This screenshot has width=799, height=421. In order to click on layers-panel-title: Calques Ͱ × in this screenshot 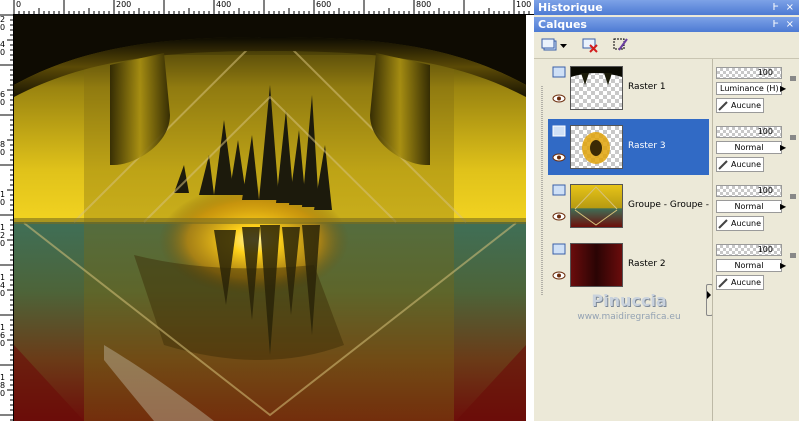, I will do `click(666, 24)`.